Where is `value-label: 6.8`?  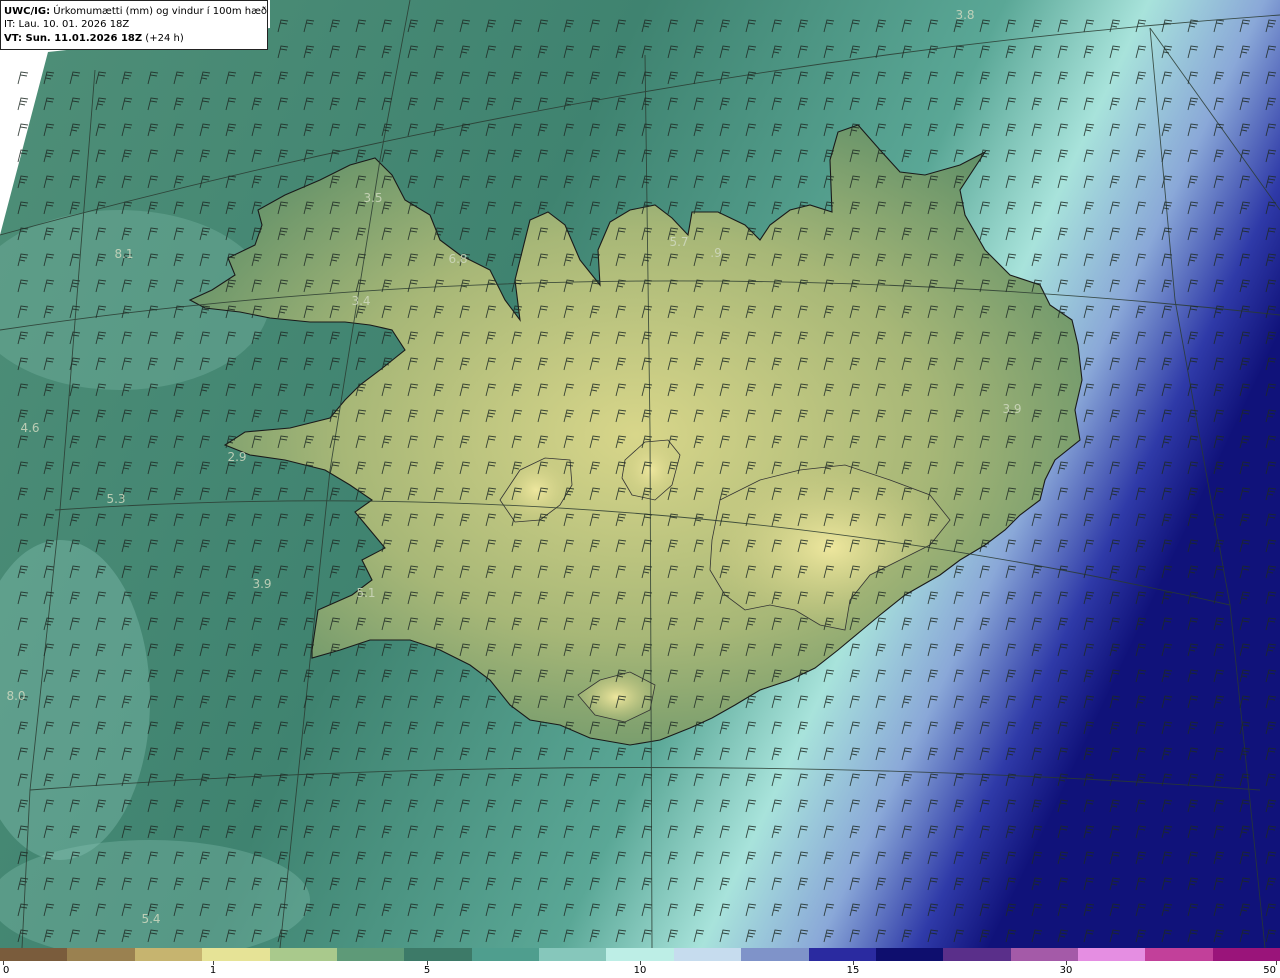 value-label: 6.8 is located at coordinates (457, 259).